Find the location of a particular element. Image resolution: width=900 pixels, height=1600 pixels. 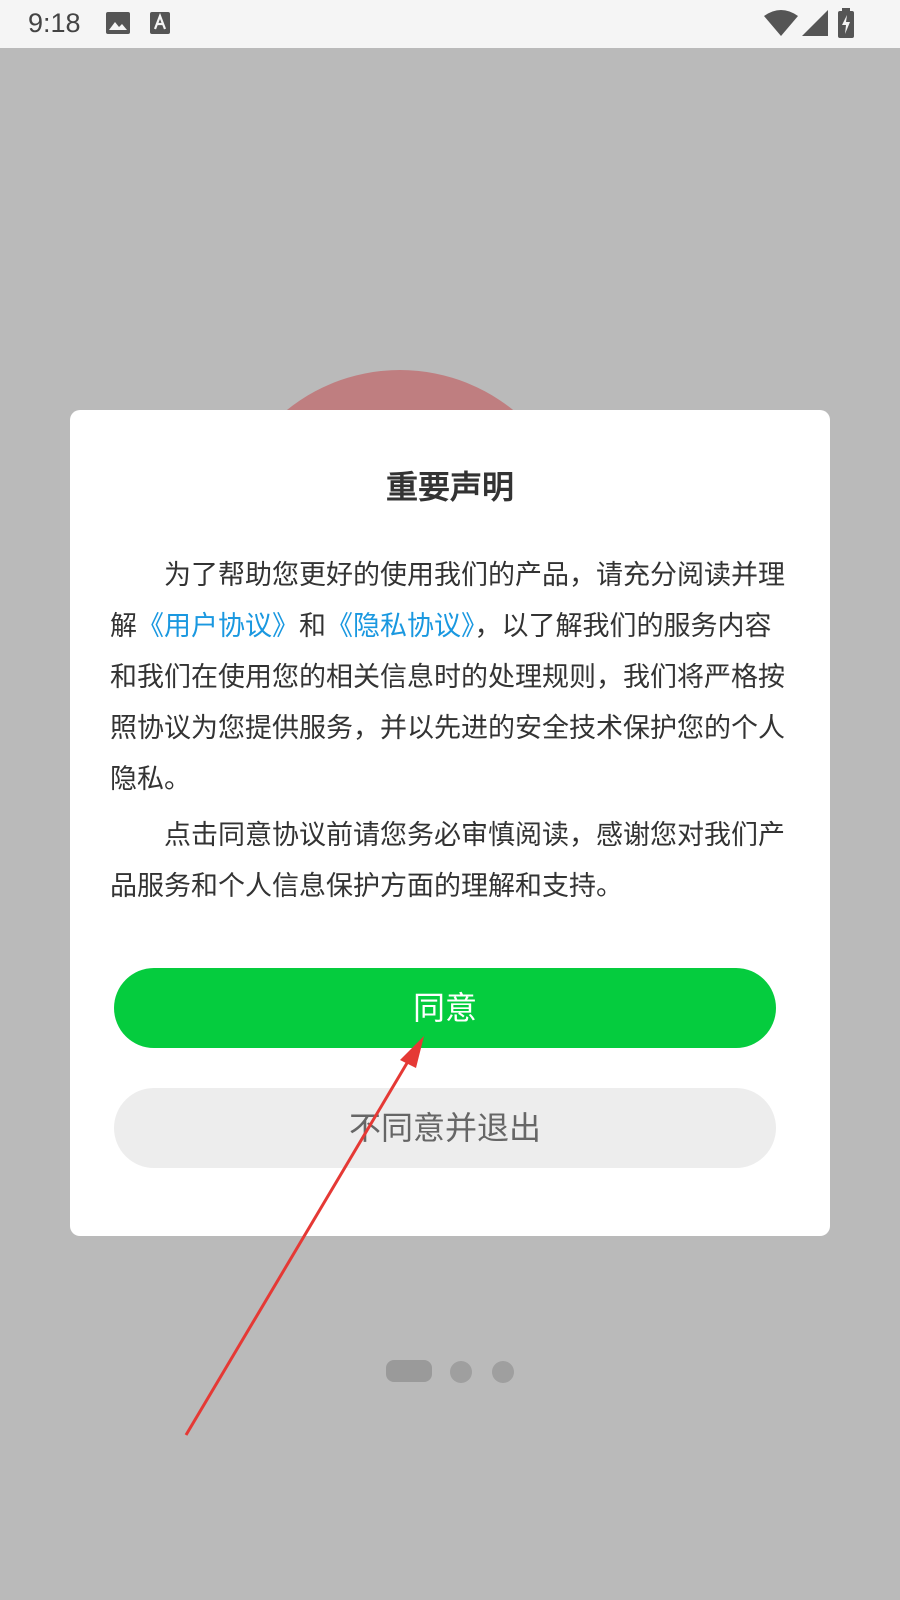

page-indicator is located at coordinates (450, 1372).